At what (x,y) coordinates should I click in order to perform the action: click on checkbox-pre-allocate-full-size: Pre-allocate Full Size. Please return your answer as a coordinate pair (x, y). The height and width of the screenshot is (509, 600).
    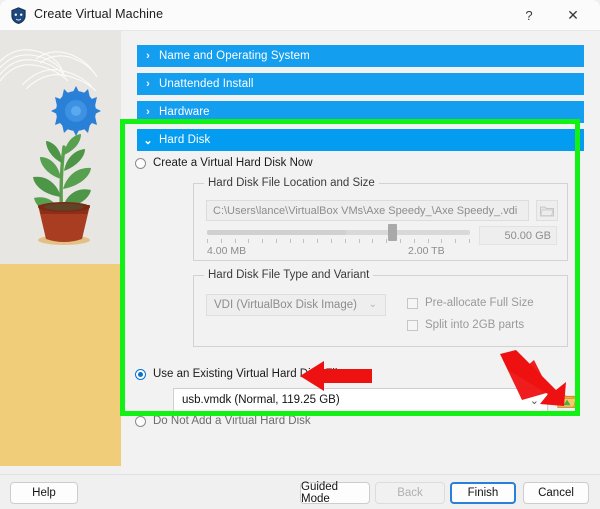
    Looking at the image, I should click on (470, 303).